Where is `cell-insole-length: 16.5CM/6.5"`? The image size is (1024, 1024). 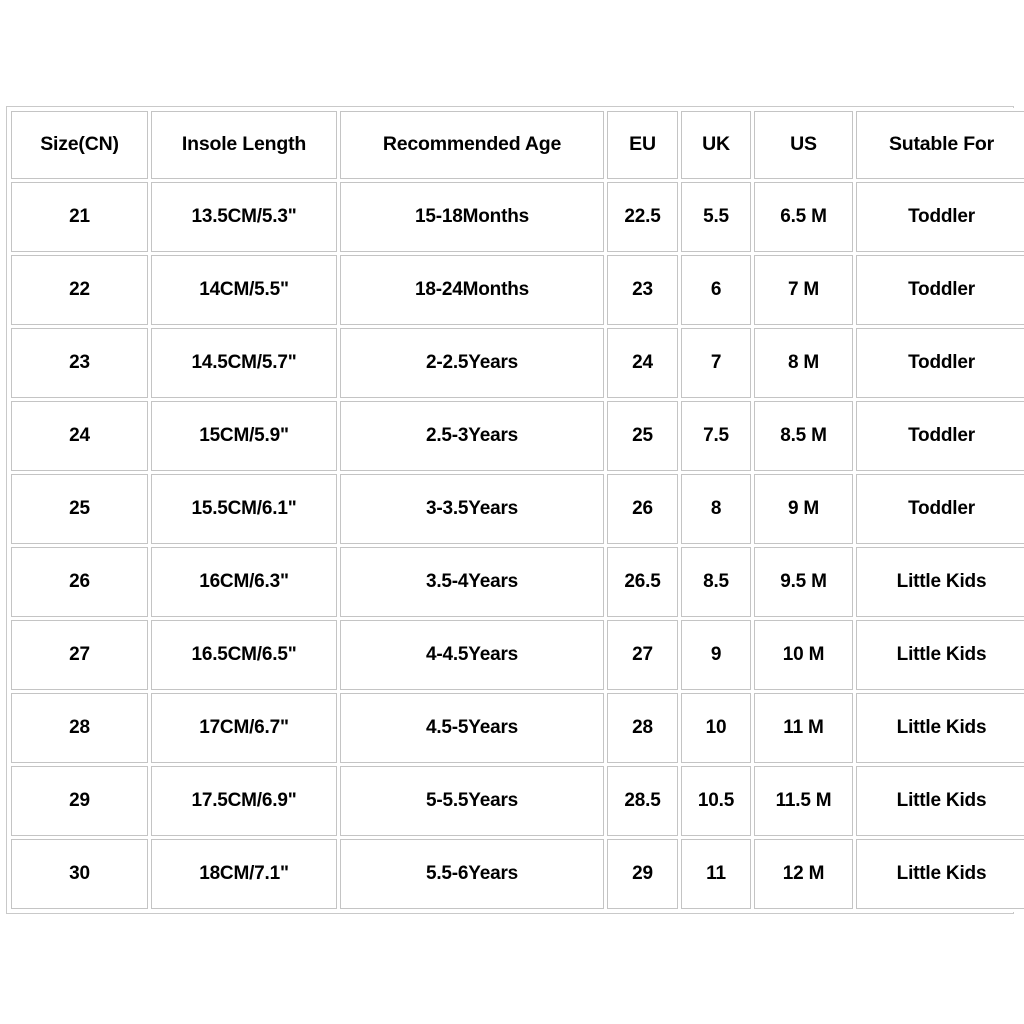 cell-insole-length: 16.5CM/6.5" is located at coordinates (244, 655).